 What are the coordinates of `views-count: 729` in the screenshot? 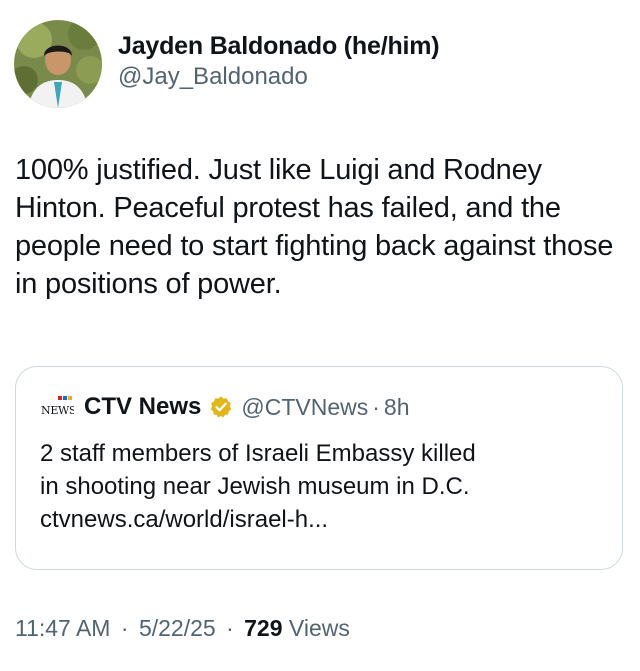 It's located at (263, 628).